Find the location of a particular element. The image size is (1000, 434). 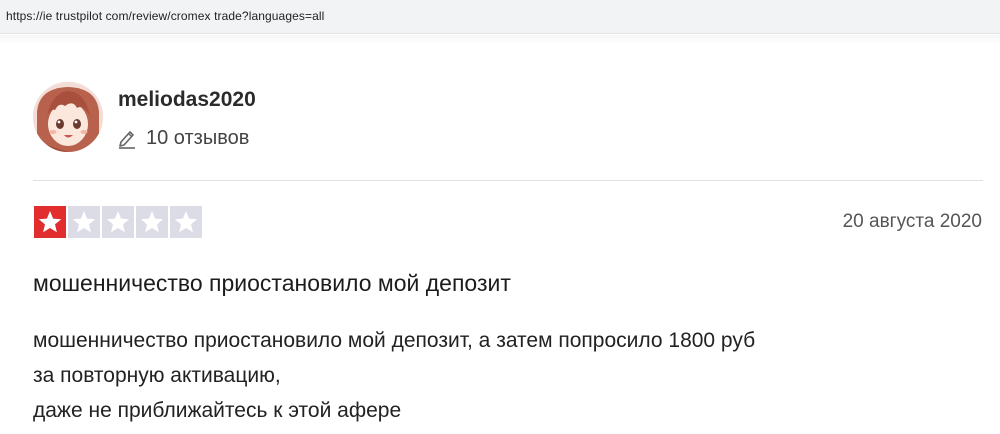

reviews-count: 10 отзывов is located at coordinates (198, 137).